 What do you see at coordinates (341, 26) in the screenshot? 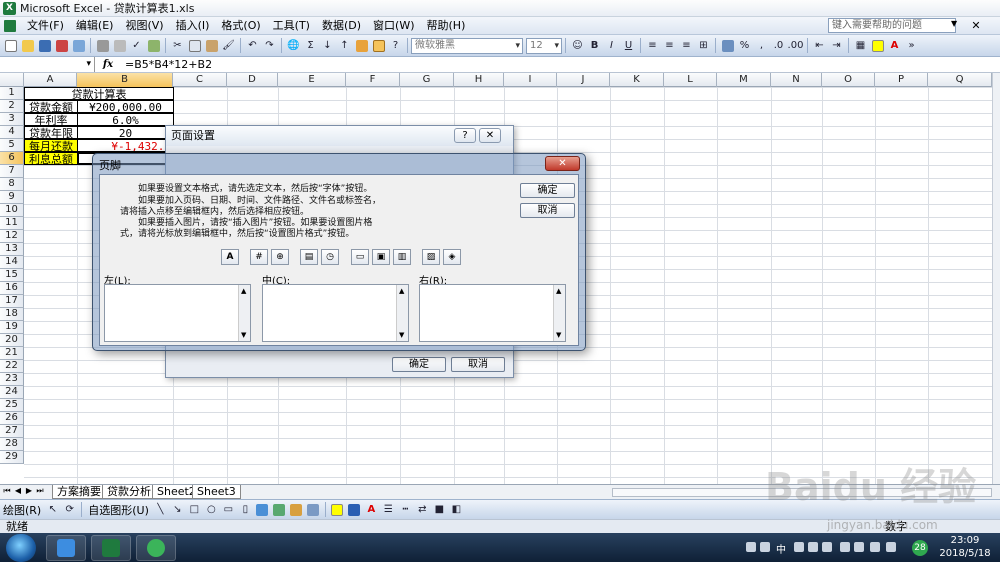
I see `menu-data: 数据(D)` at bounding box center [341, 26].